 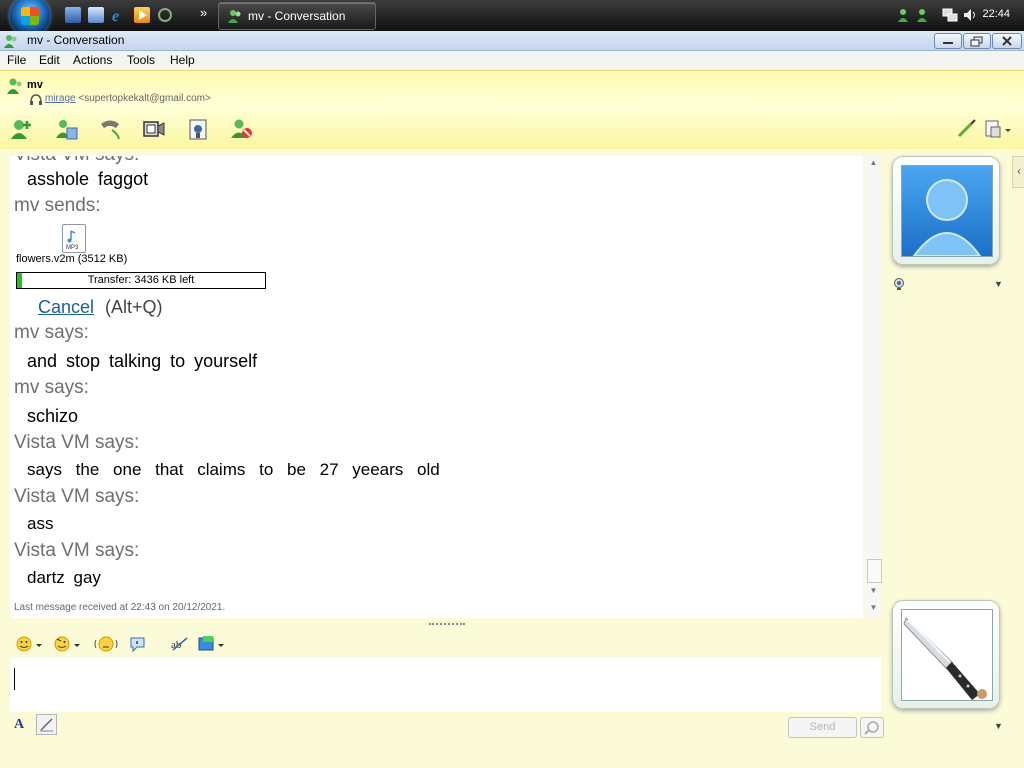 I want to click on pane-splitter, so click(x=445, y=624).